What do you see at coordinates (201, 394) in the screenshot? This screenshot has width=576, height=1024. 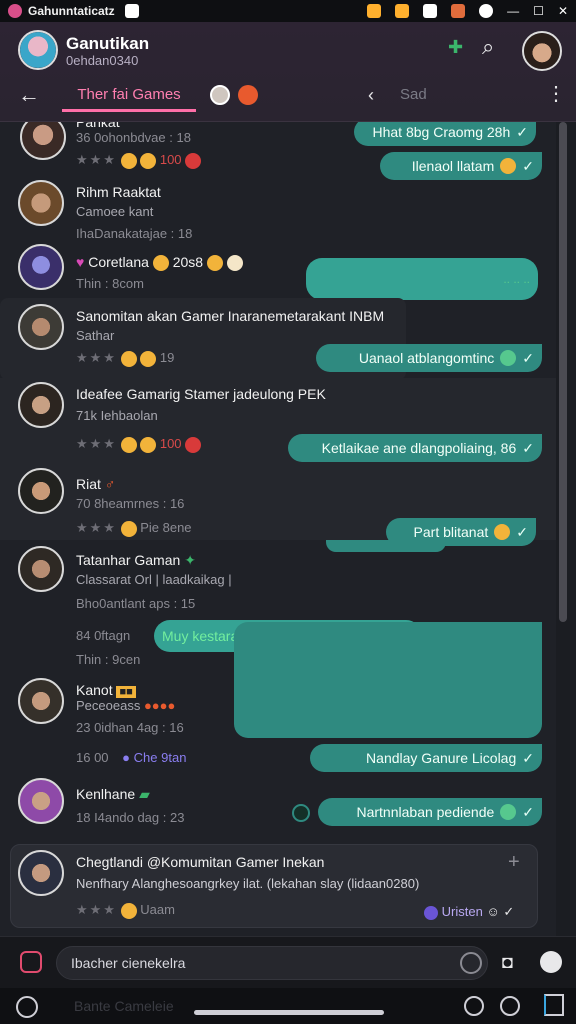 I see `sender-name: Ideafee Gamarig Stamer jadeulong PEK` at bounding box center [201, 394].